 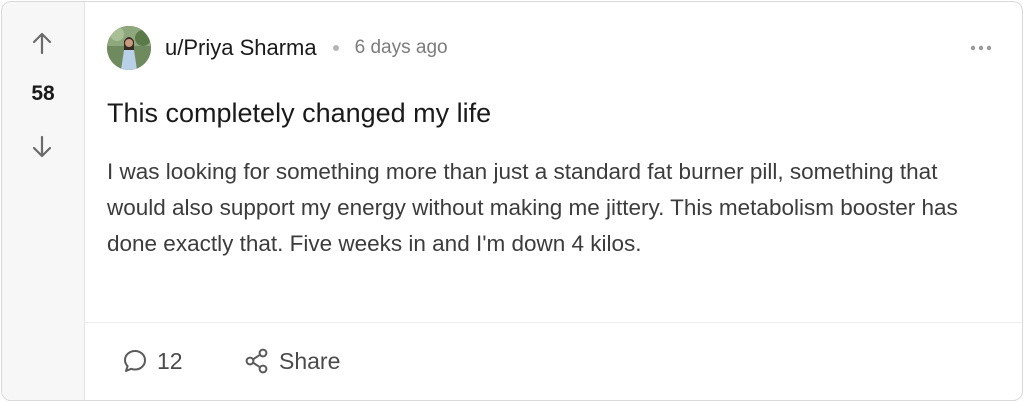 What do you see at coordinates (299, 113) in the screenshot?
I see `post-title: This completely changed my life` at bounding box center [299, 113].